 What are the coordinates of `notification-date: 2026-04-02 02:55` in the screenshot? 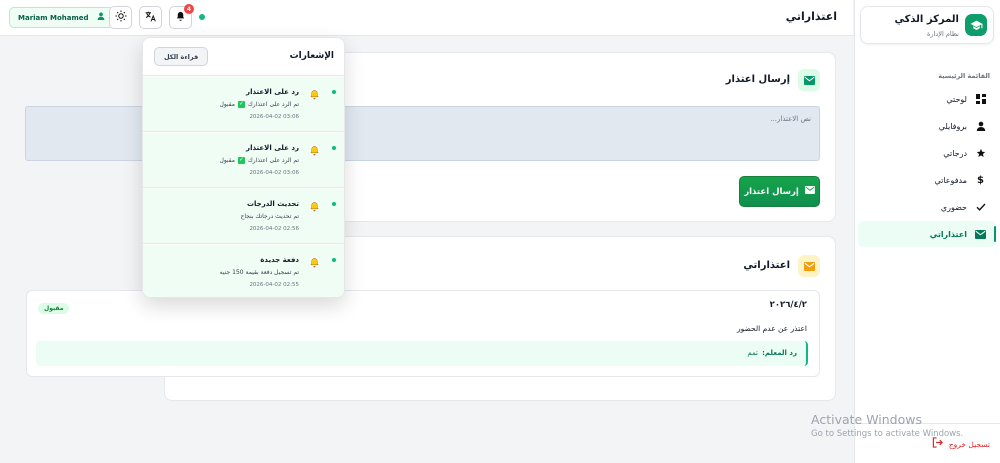 It's located at (274, 285).